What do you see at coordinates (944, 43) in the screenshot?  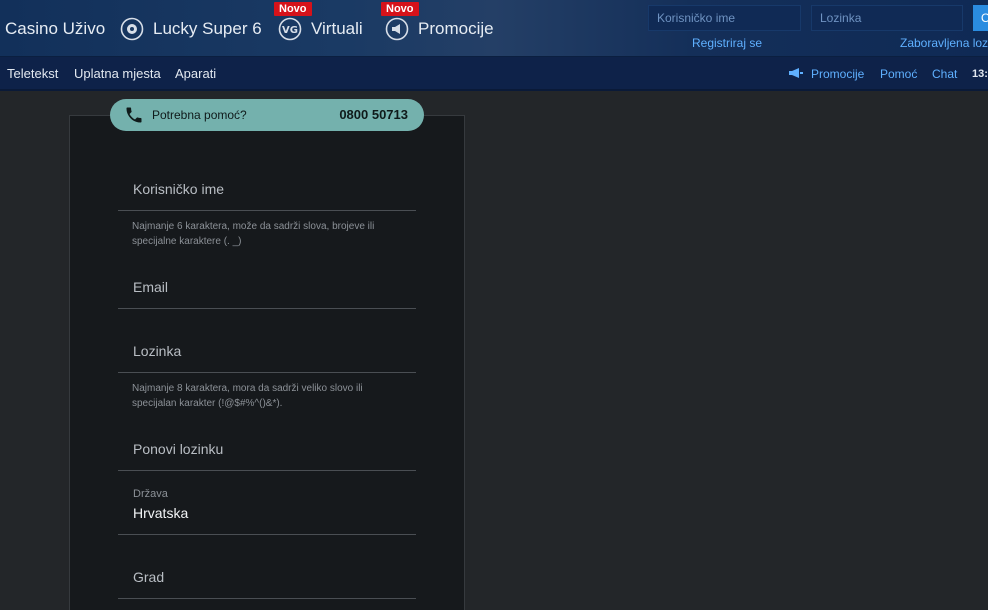 I see `forgot-password-link: Zaboravljena lozi` at bounding box center [944, 43].